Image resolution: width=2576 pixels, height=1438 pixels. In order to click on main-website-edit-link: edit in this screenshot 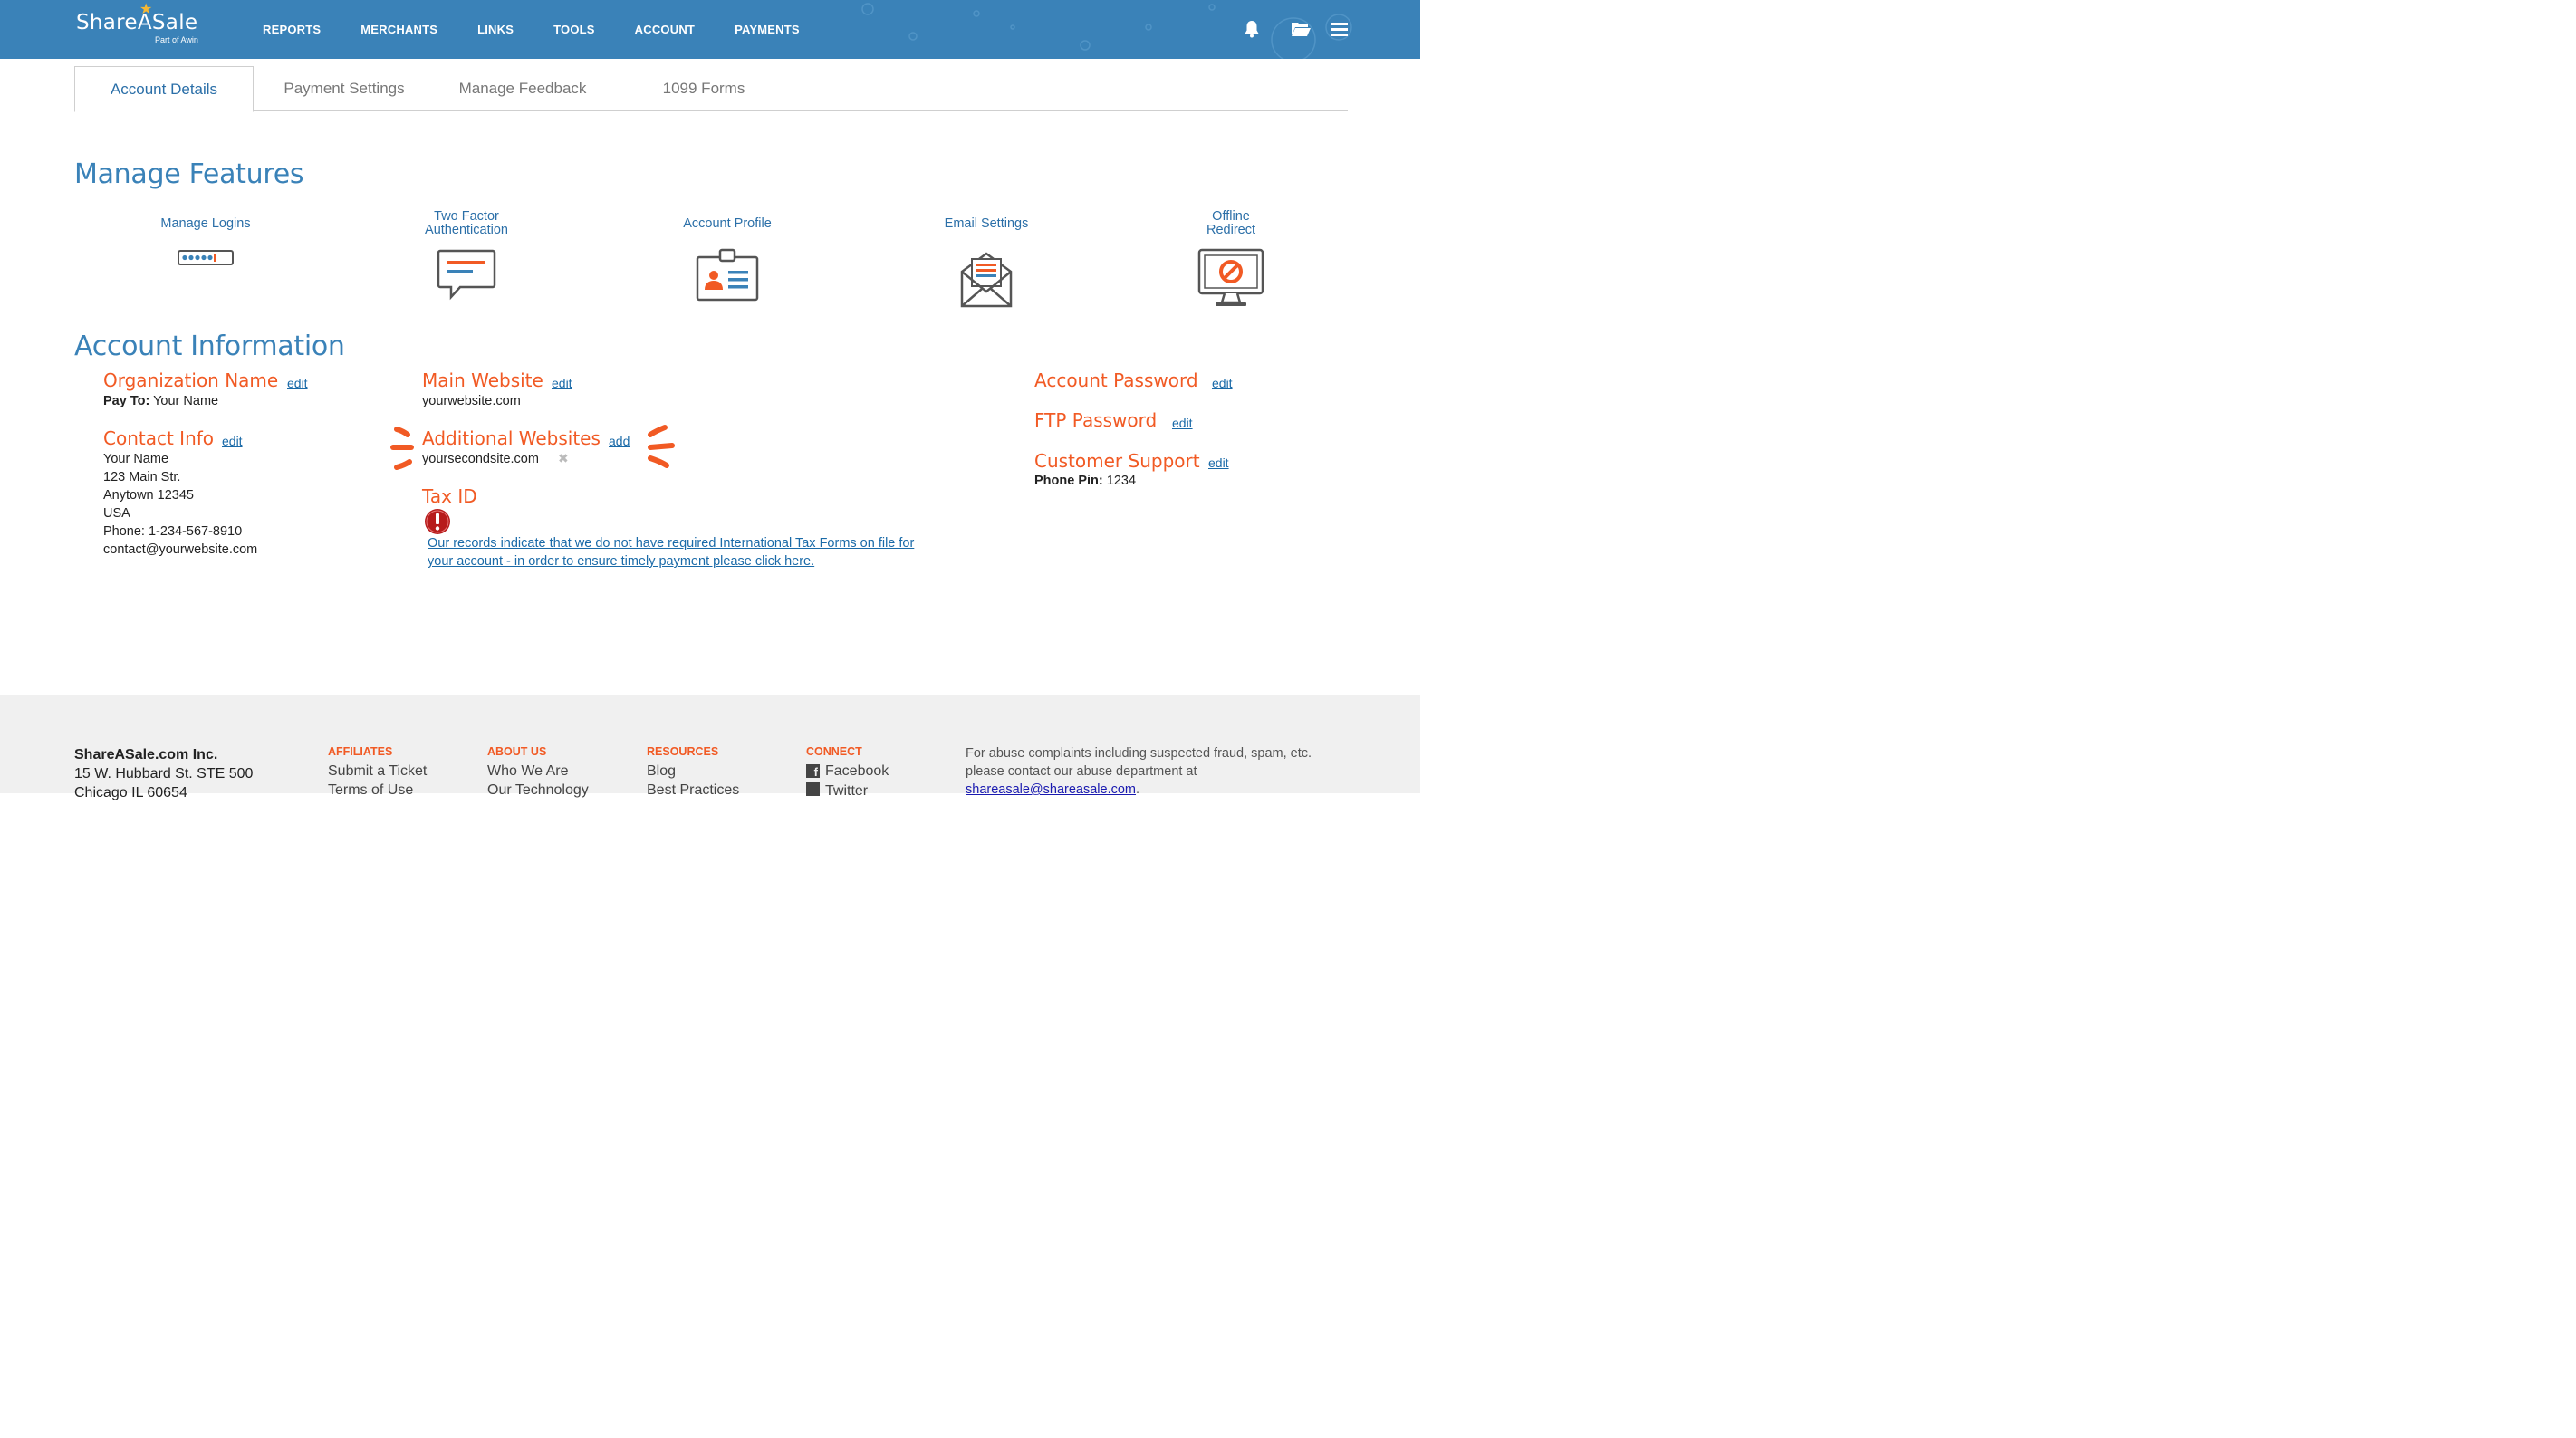, I will do `click(562, 383)`.